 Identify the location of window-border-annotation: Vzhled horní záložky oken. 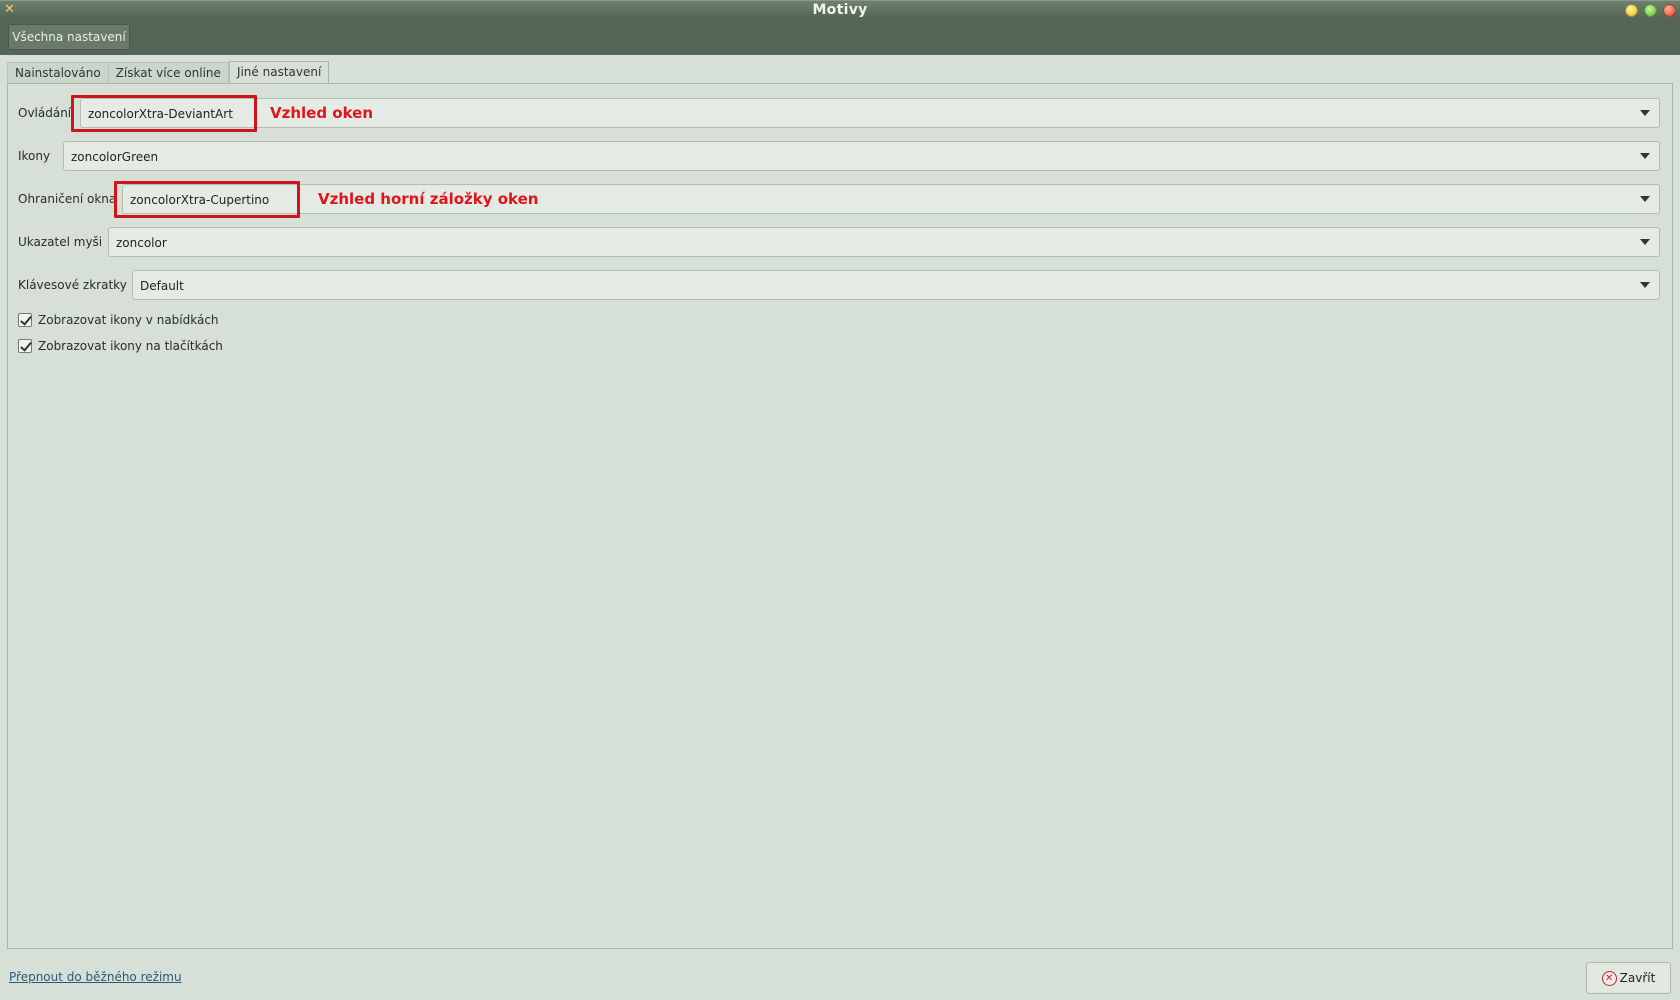
(428, 199).